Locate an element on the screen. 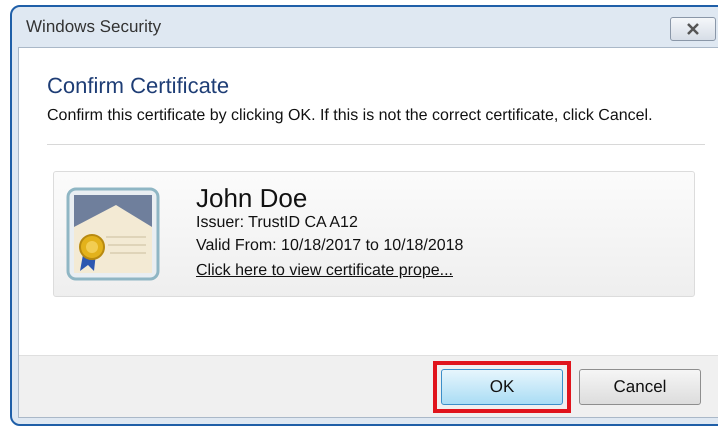 The width and height of the screenshot is (718, 429). certificate-validity: Valid From: 10/18/2017 to 10/18/2018 is located at coordinates (330, 246).